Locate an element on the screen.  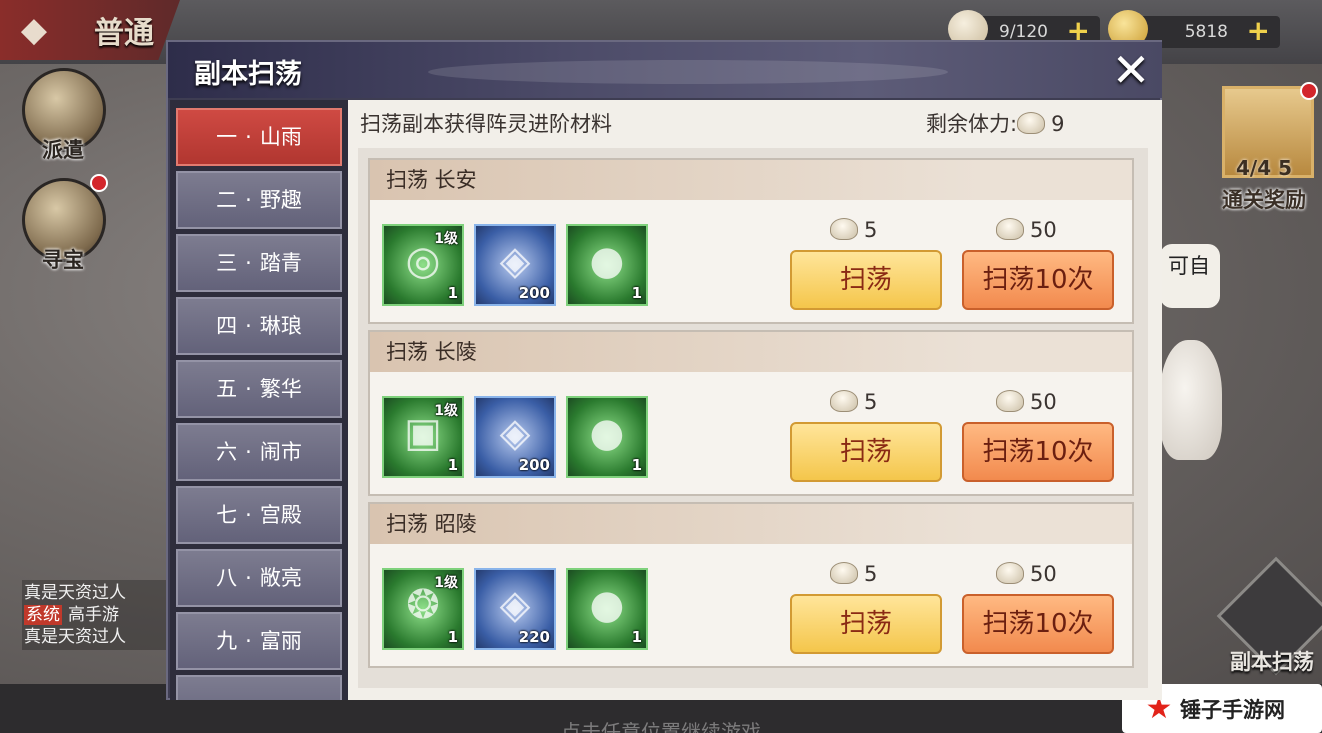
mode-title: 普通 is located at coordinates (124, 33).